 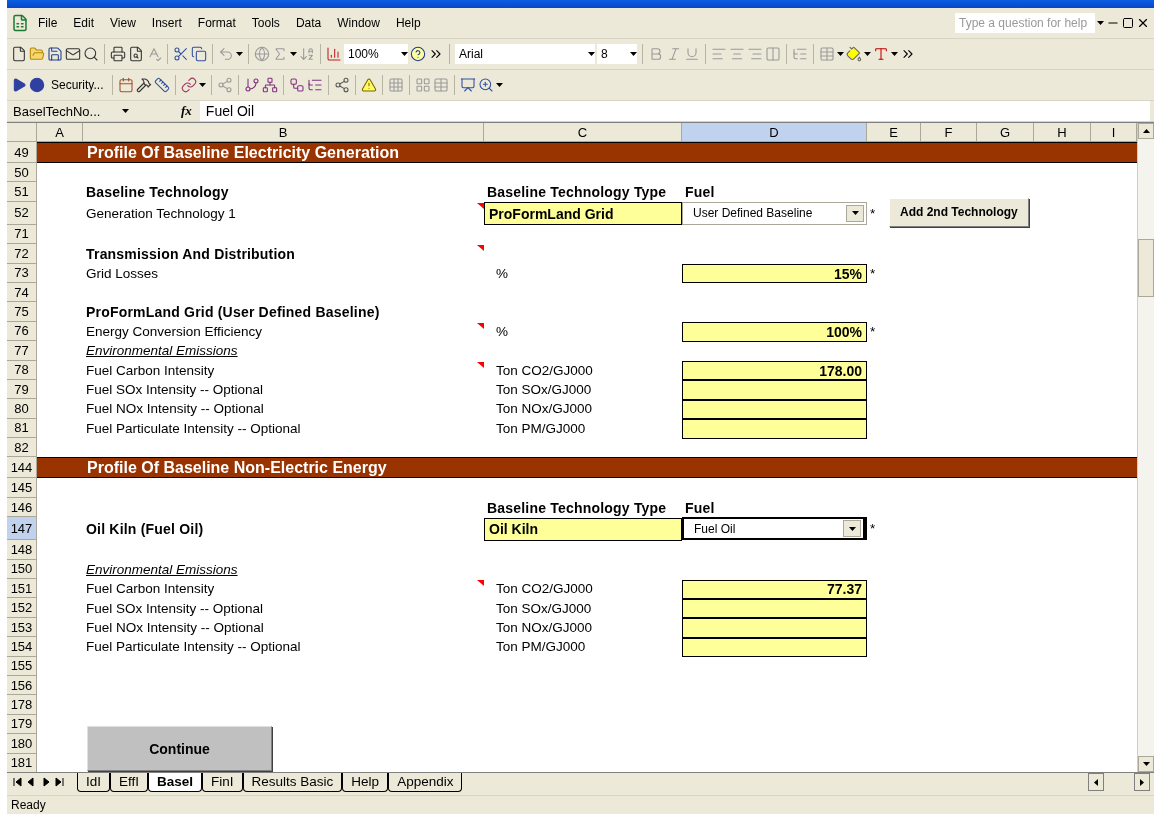 What do you see at coordinates (123, 23) in the screenshot?
I see `menu-item: View` at bounding box center [123, 23].